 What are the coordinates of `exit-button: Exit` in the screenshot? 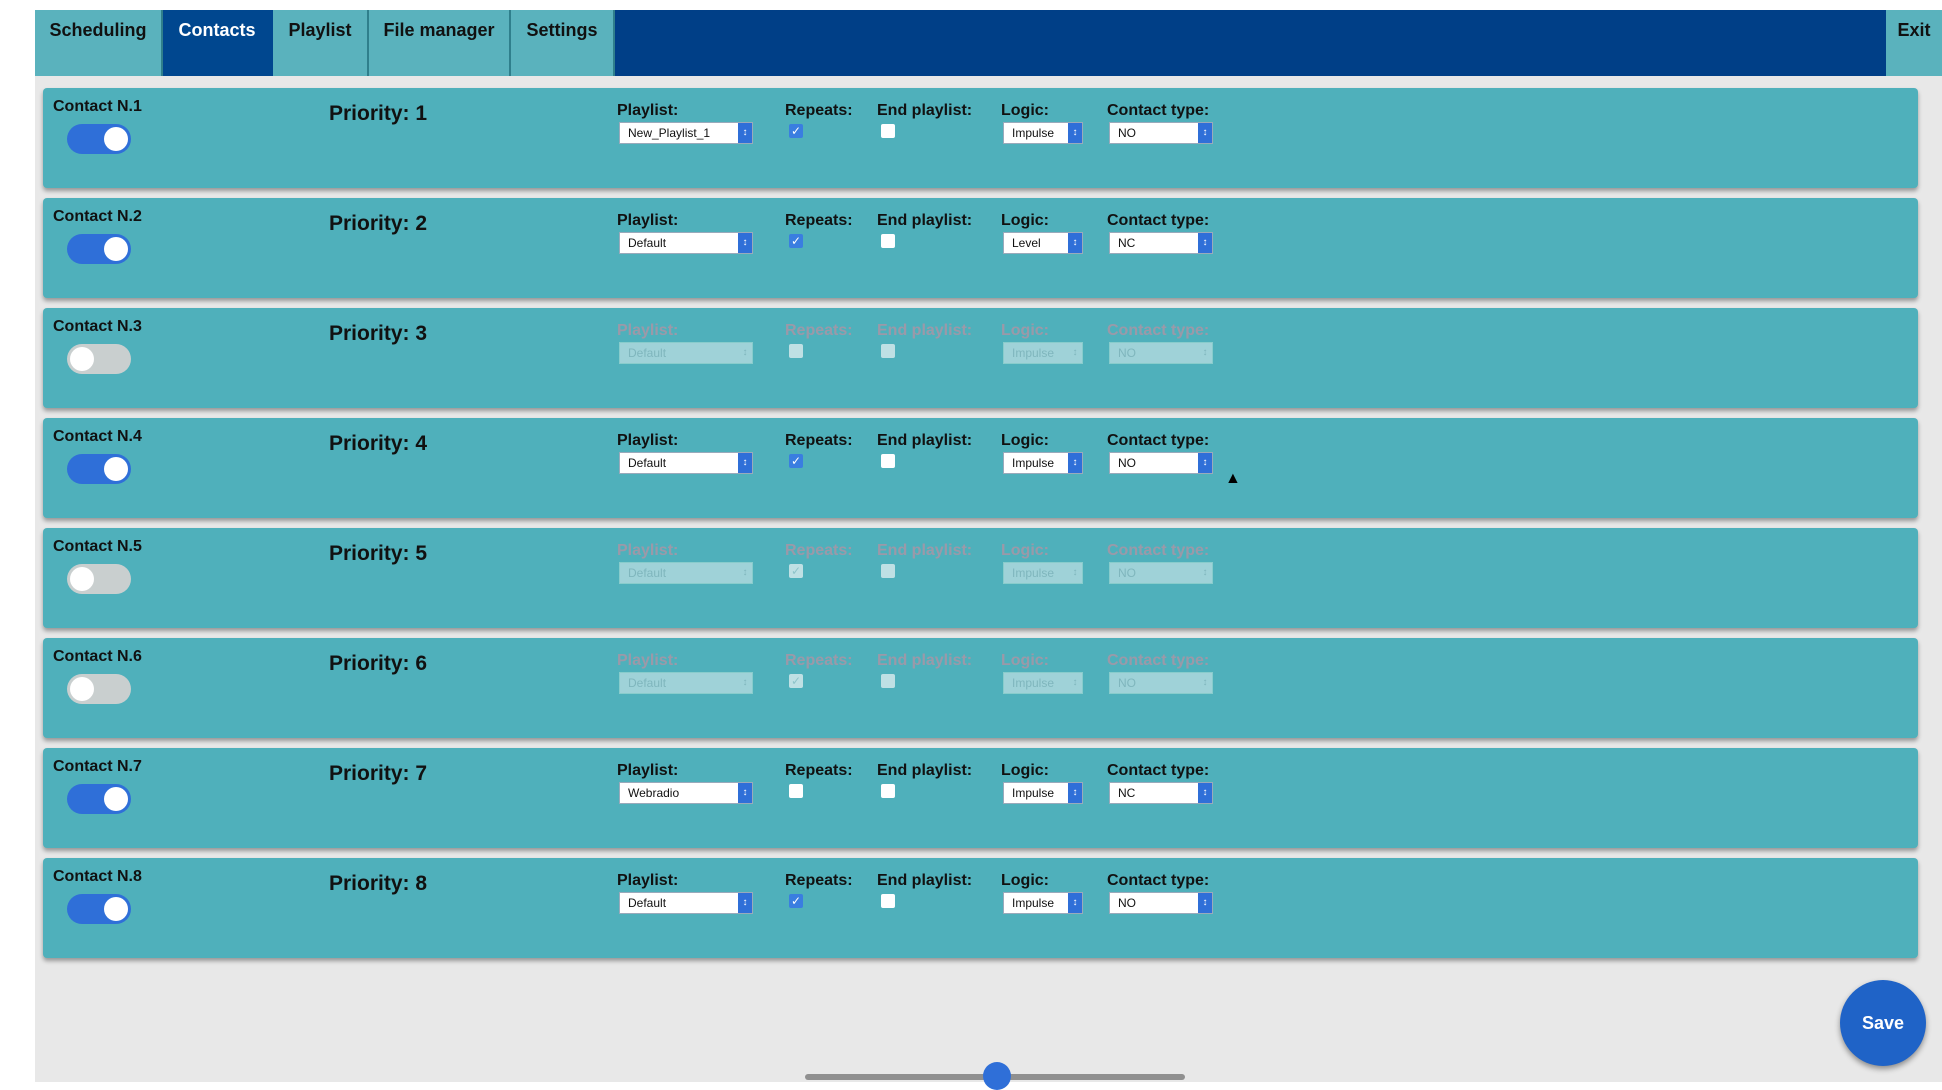 It's located at (1914, 43).